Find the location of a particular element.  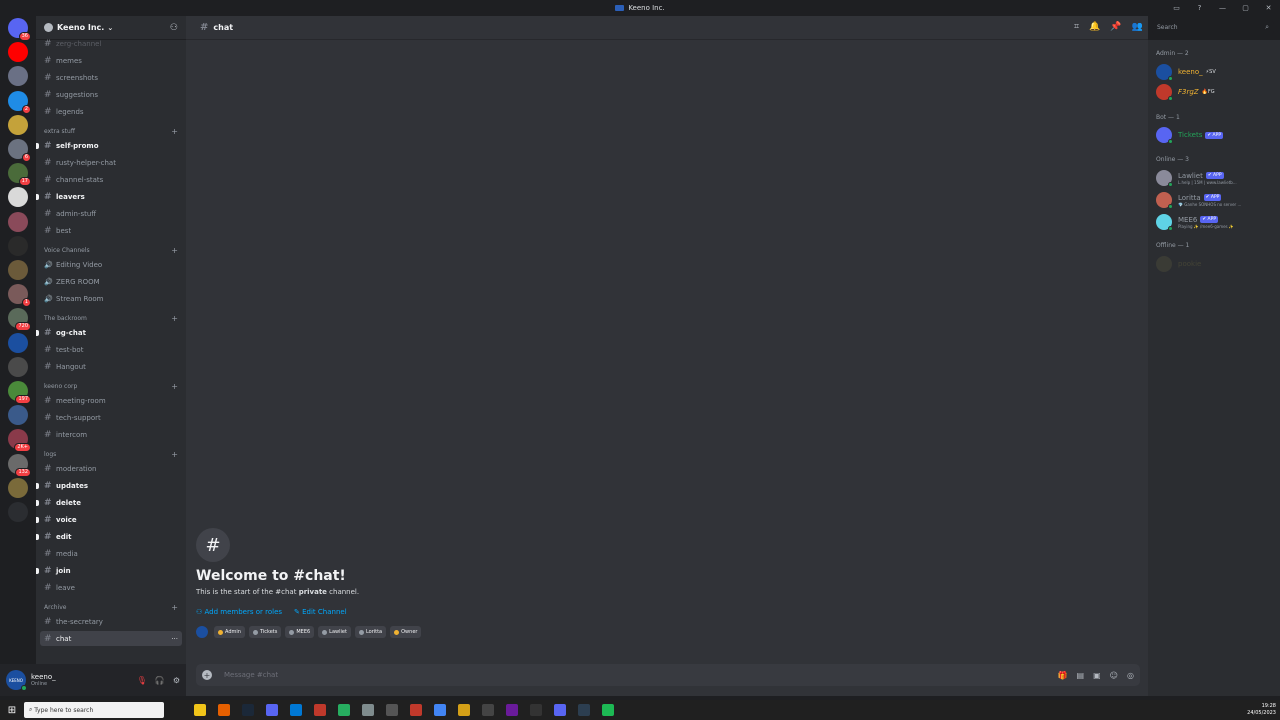

channel-item: # leavers is located at coordinates (109, 196).